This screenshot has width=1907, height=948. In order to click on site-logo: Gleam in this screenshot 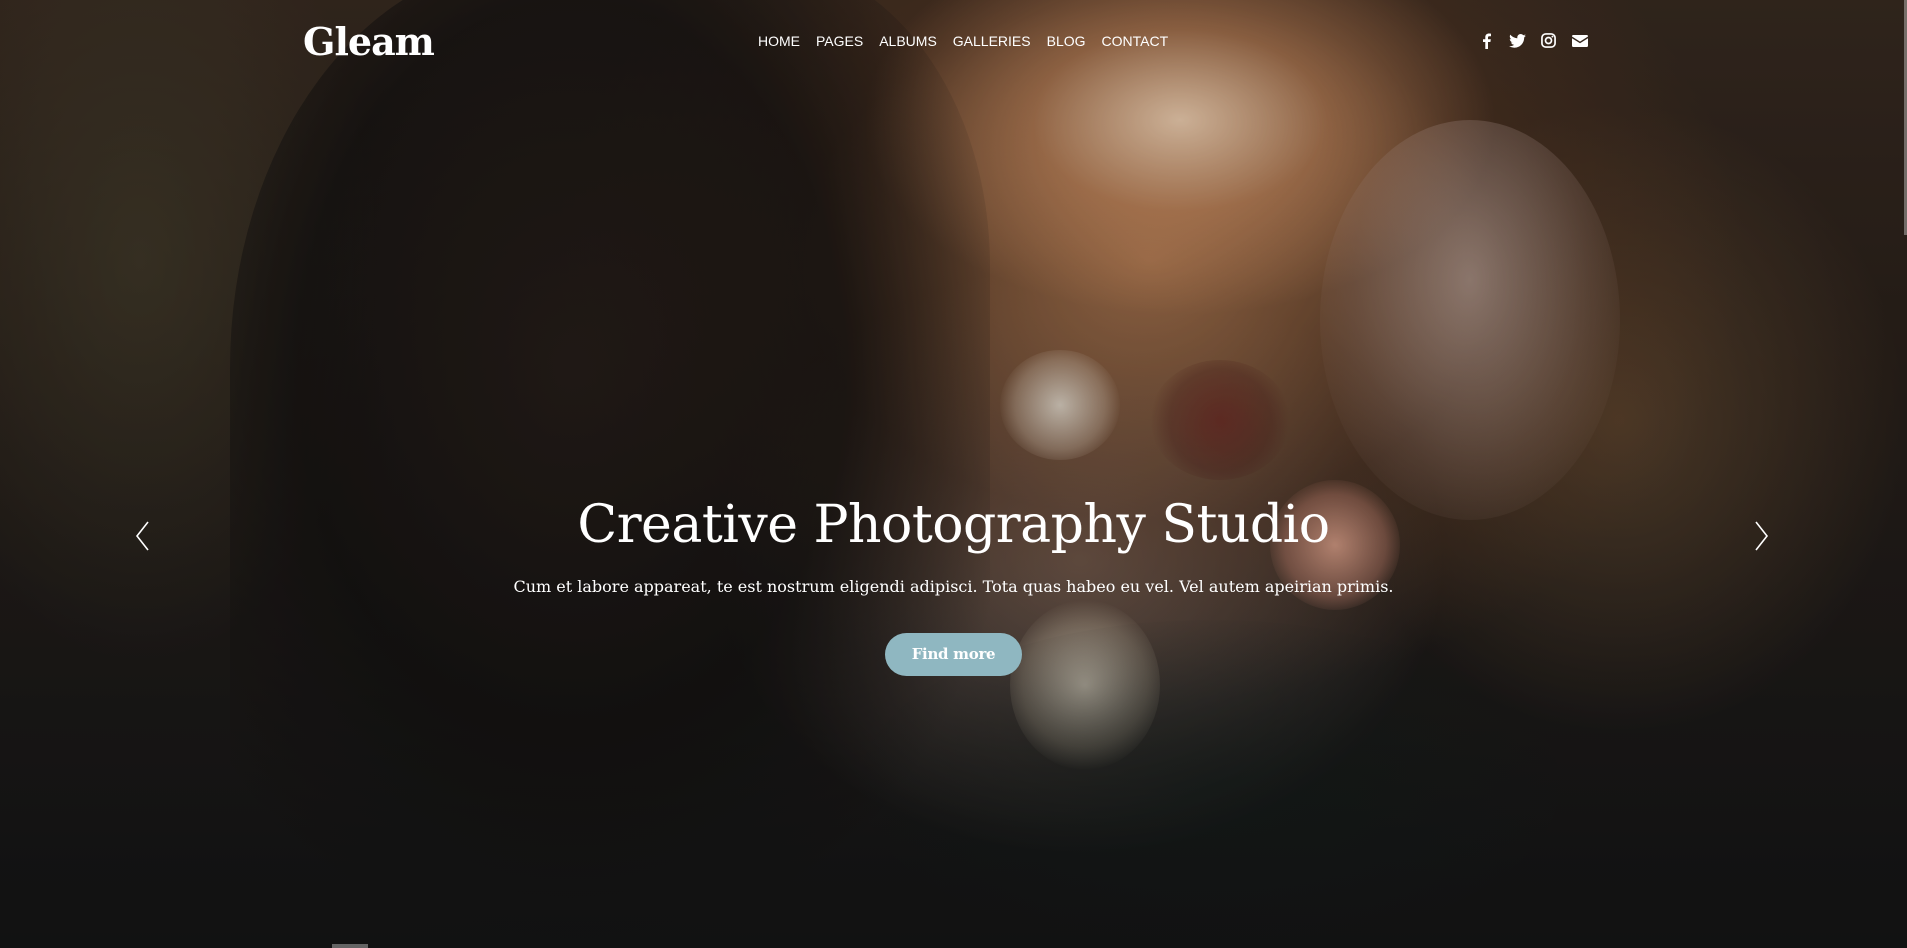, I will do `click(369, 42)`.